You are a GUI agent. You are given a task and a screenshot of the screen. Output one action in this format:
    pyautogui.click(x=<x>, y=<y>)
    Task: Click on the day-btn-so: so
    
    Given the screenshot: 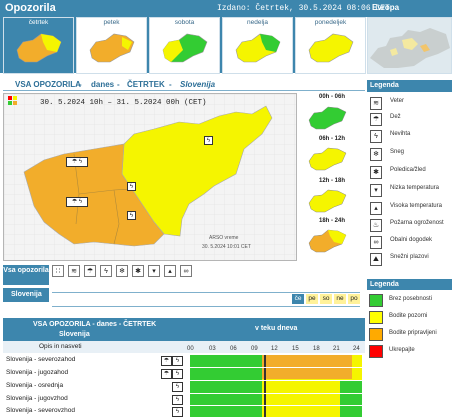 What is the action you would take?
    pyautogui.click(x=326, y=299)
    